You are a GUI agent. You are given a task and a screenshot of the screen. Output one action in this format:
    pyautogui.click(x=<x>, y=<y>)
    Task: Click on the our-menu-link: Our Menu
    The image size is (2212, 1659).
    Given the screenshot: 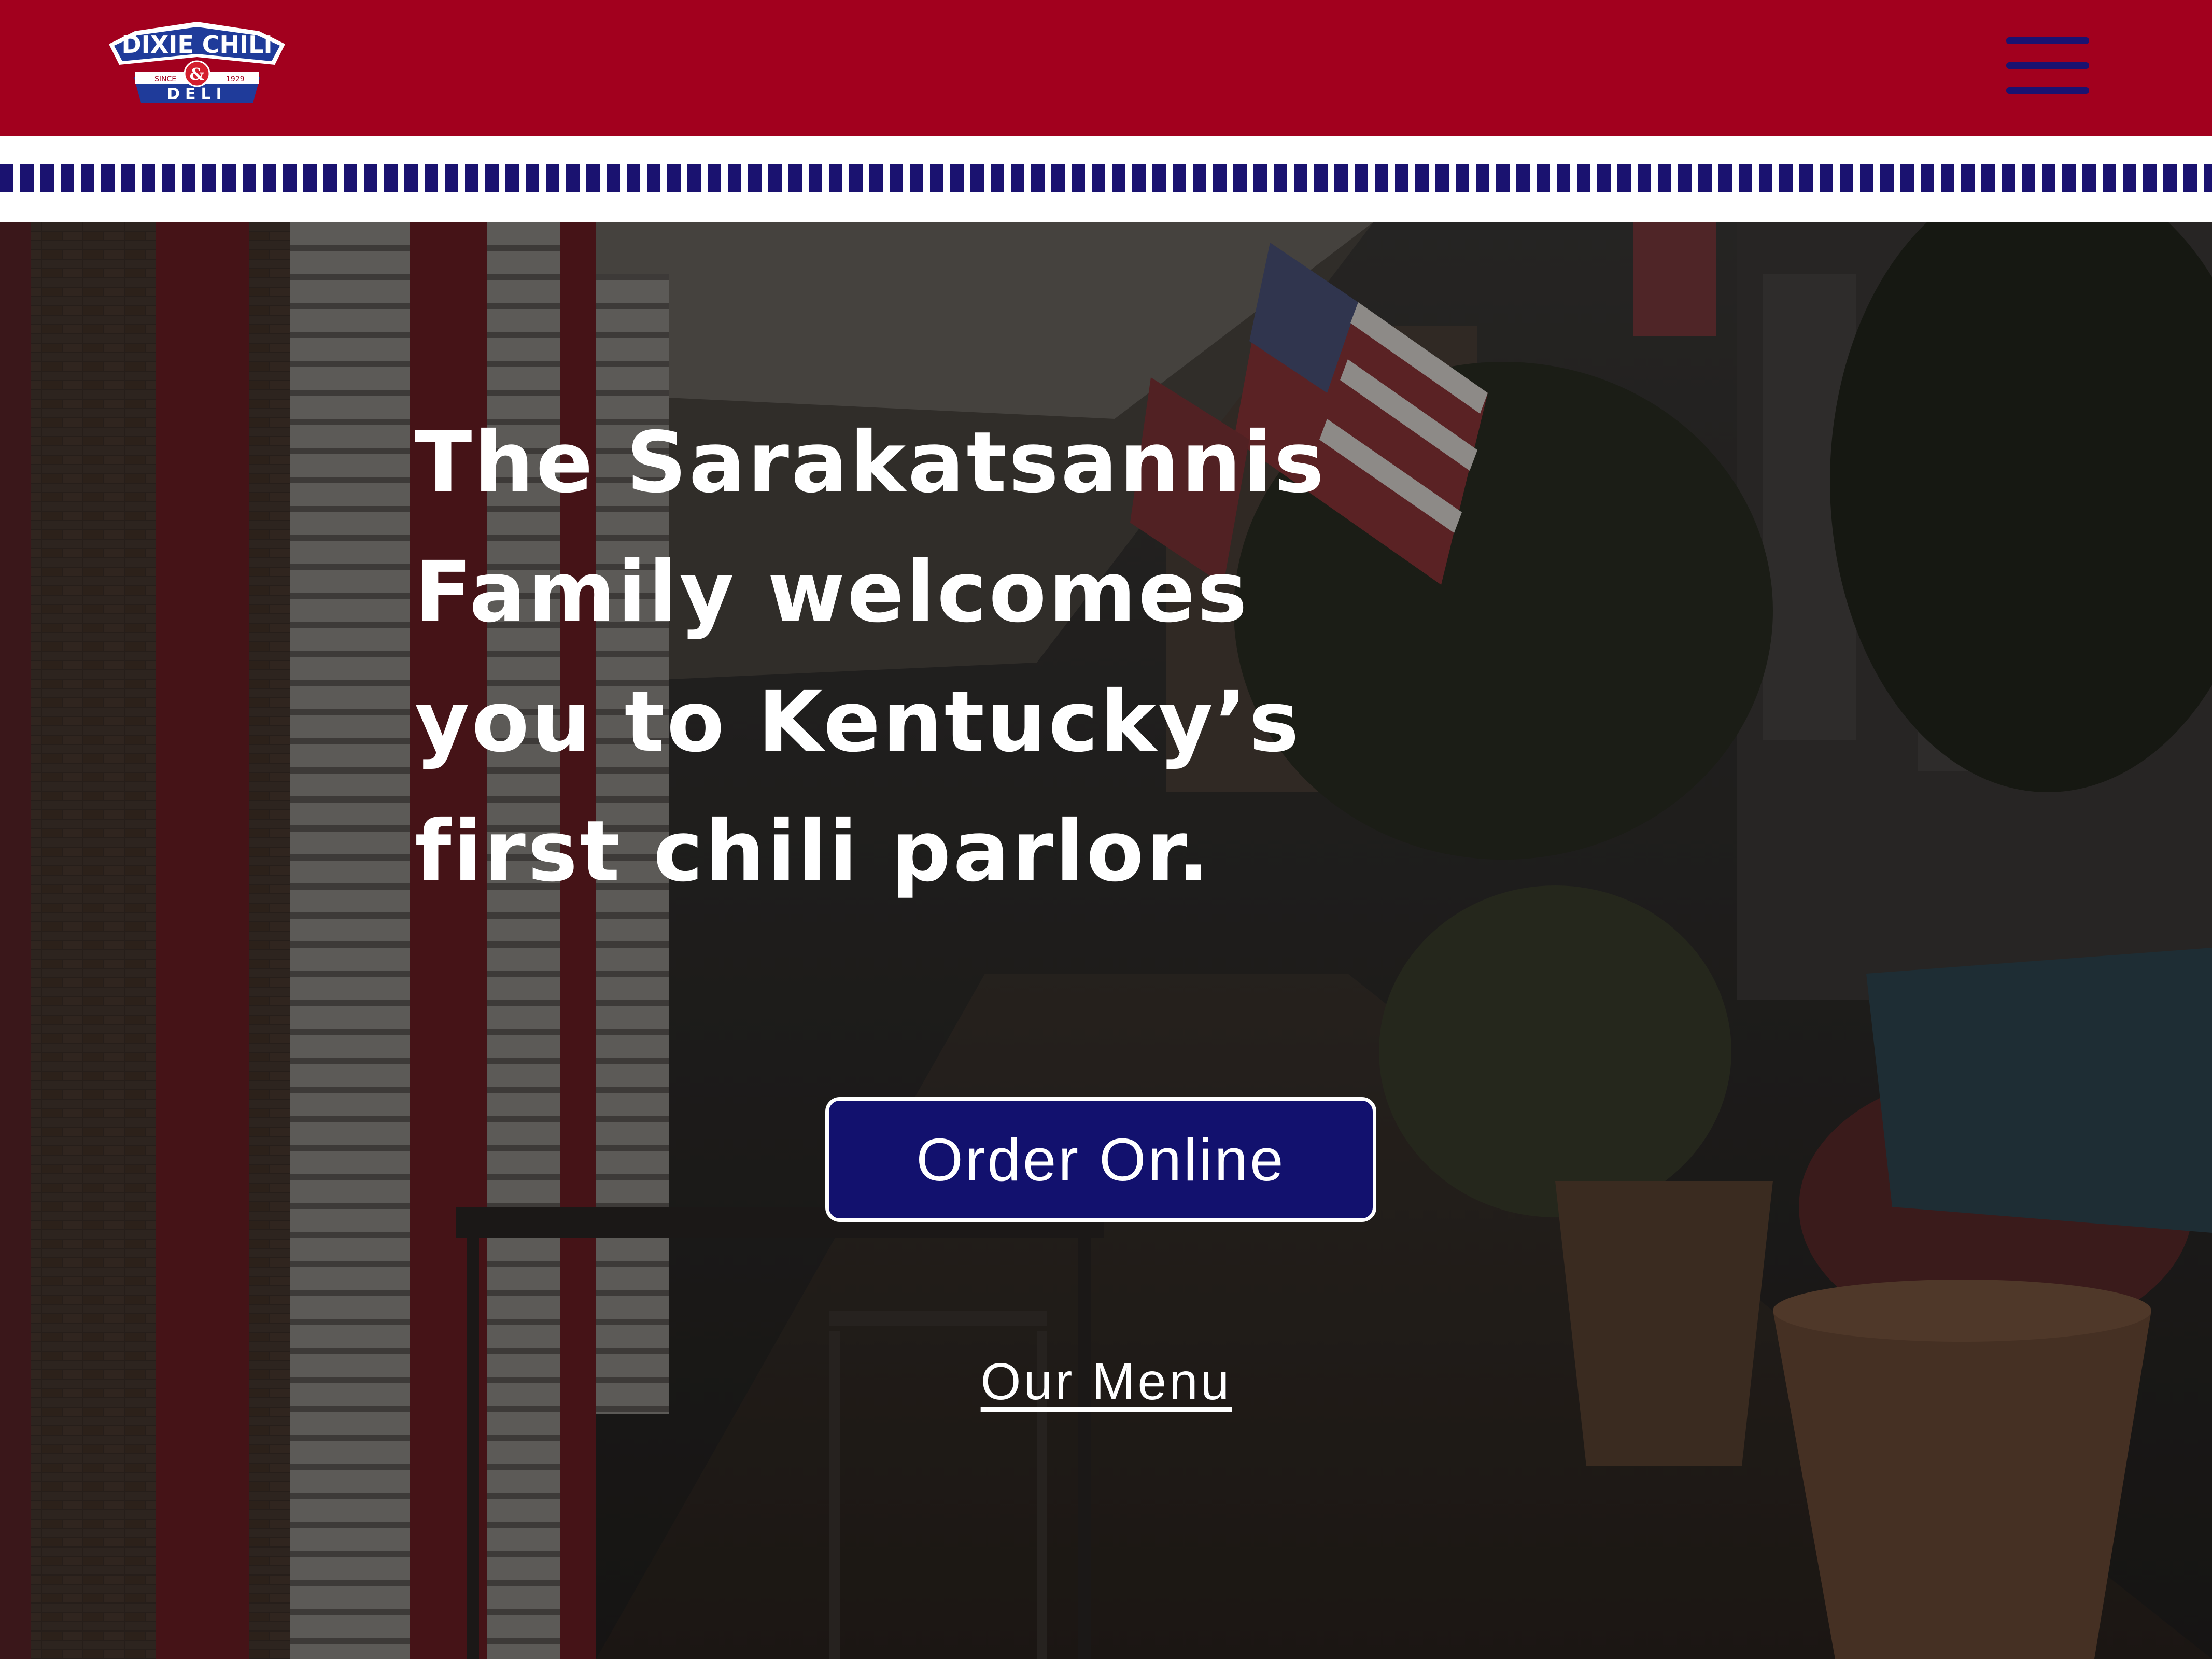 What is the action you would take?
    pyautogui.click(x=1106, y=1382)
    